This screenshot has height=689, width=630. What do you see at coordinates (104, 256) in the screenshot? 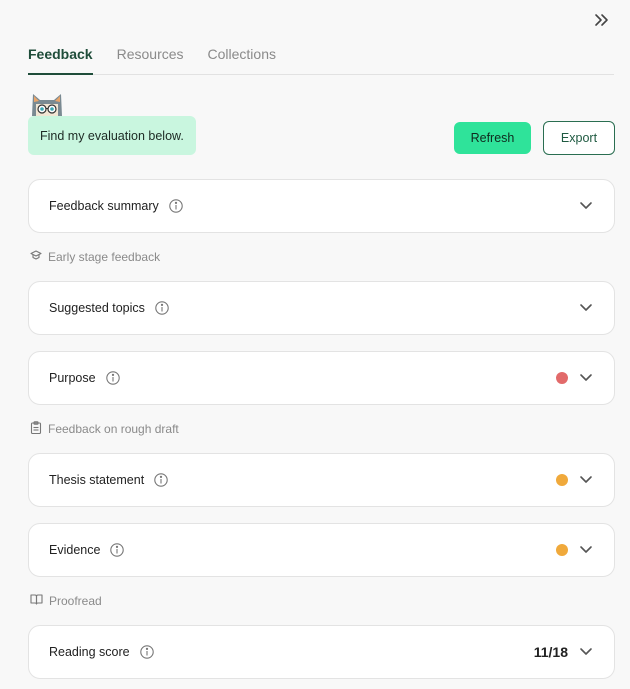
I see `section-label: Early stage feedback` at bounding box center [104, 256].